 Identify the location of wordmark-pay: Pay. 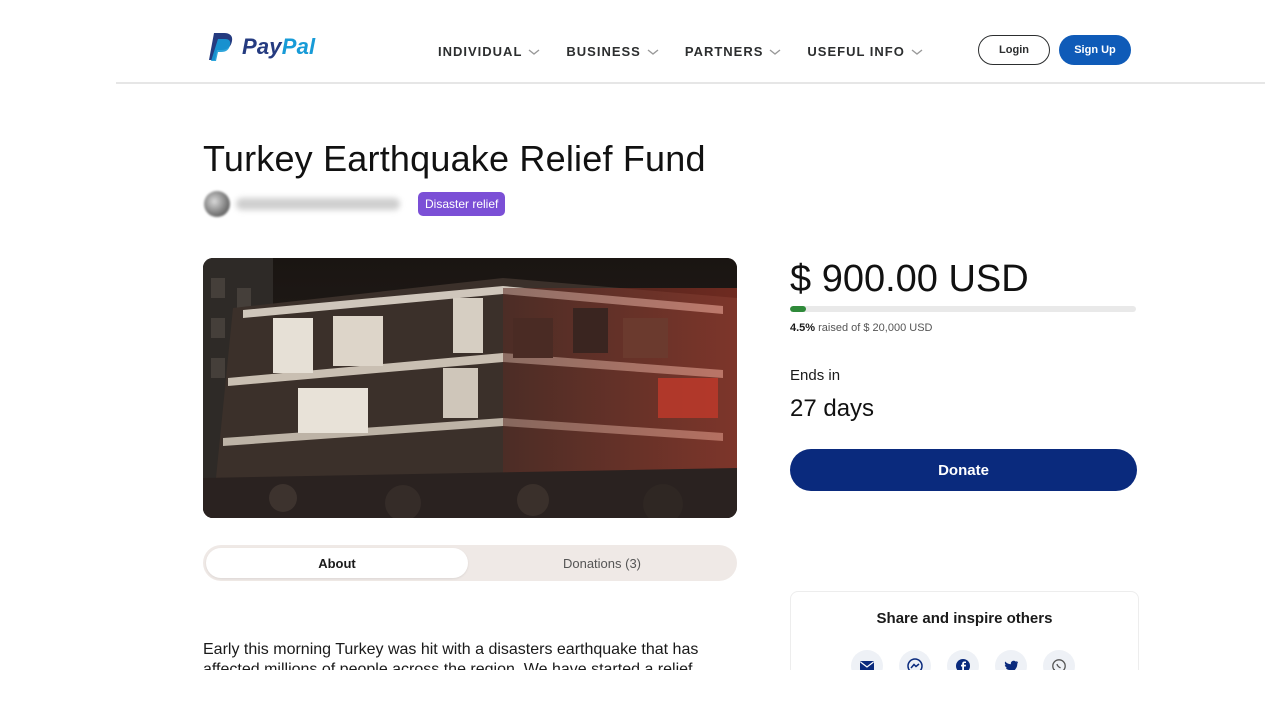
(262, 46).